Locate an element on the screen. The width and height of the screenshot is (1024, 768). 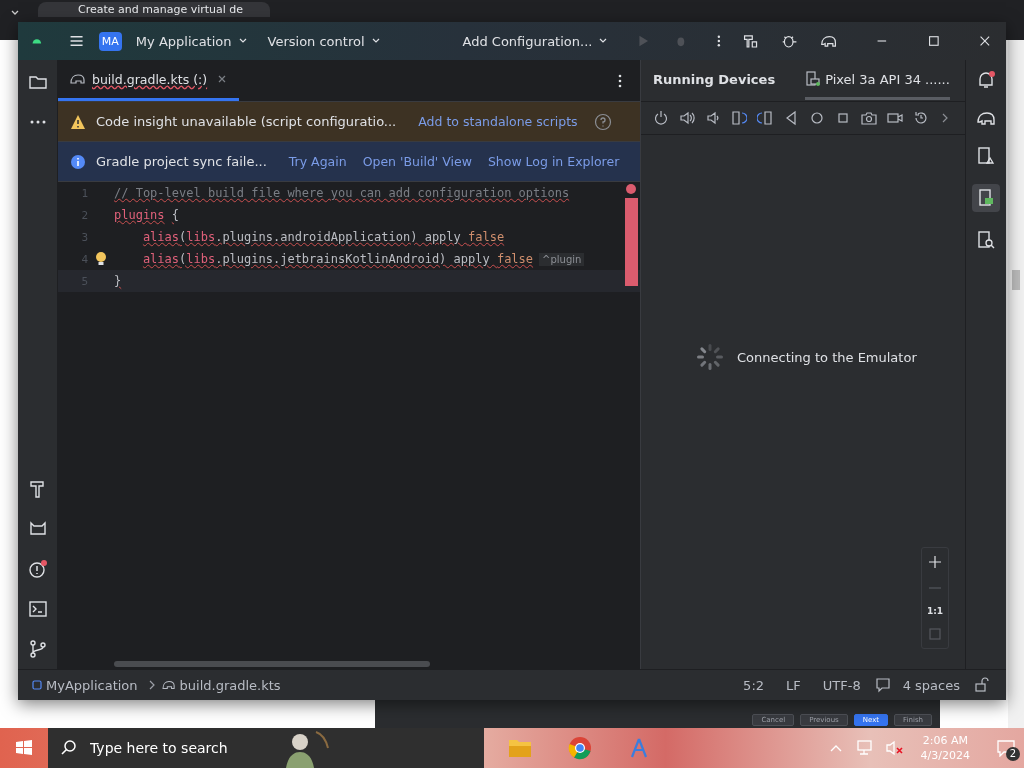
device-search-icon is located at coordinates (986, 240).